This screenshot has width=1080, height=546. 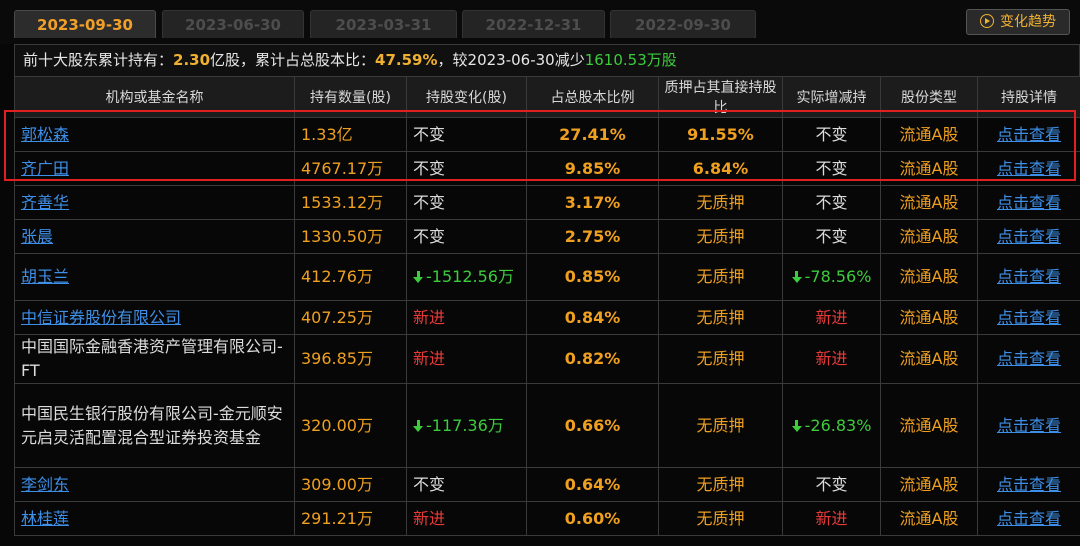 I want to click on tab-2022-12-31: 2022-12-31, so click(x=533, y=24).